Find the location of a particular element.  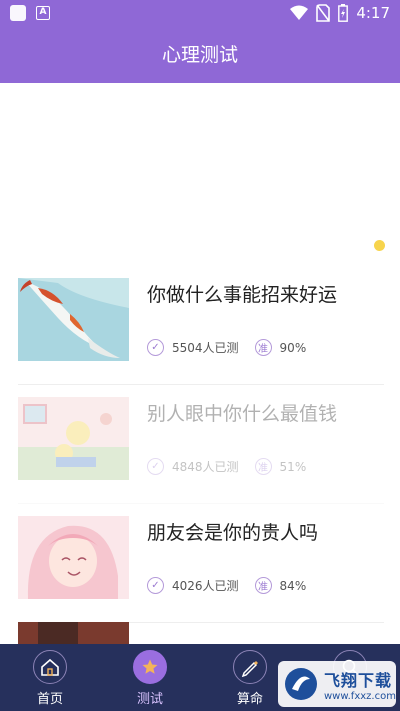

test-count: 5504人已测 is located at coordinates (205, 348).